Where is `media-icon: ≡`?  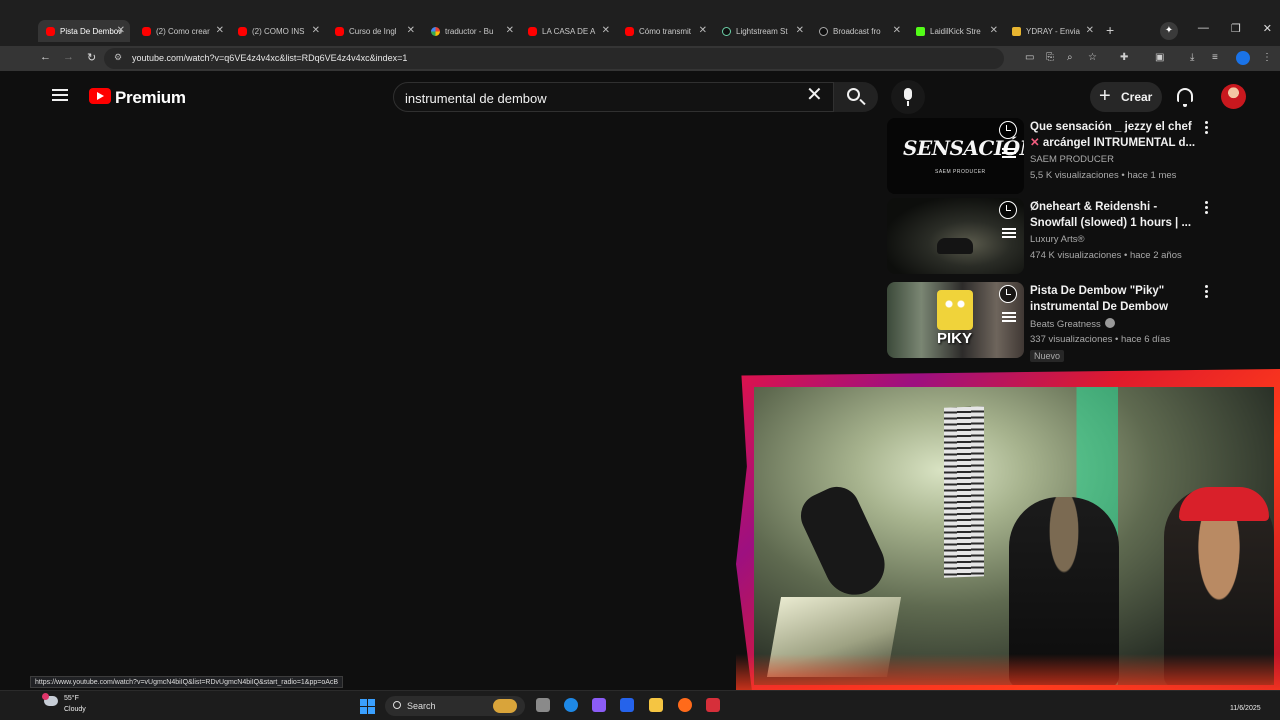 media-icon: ≡ is located at coordinates (1215, 57).